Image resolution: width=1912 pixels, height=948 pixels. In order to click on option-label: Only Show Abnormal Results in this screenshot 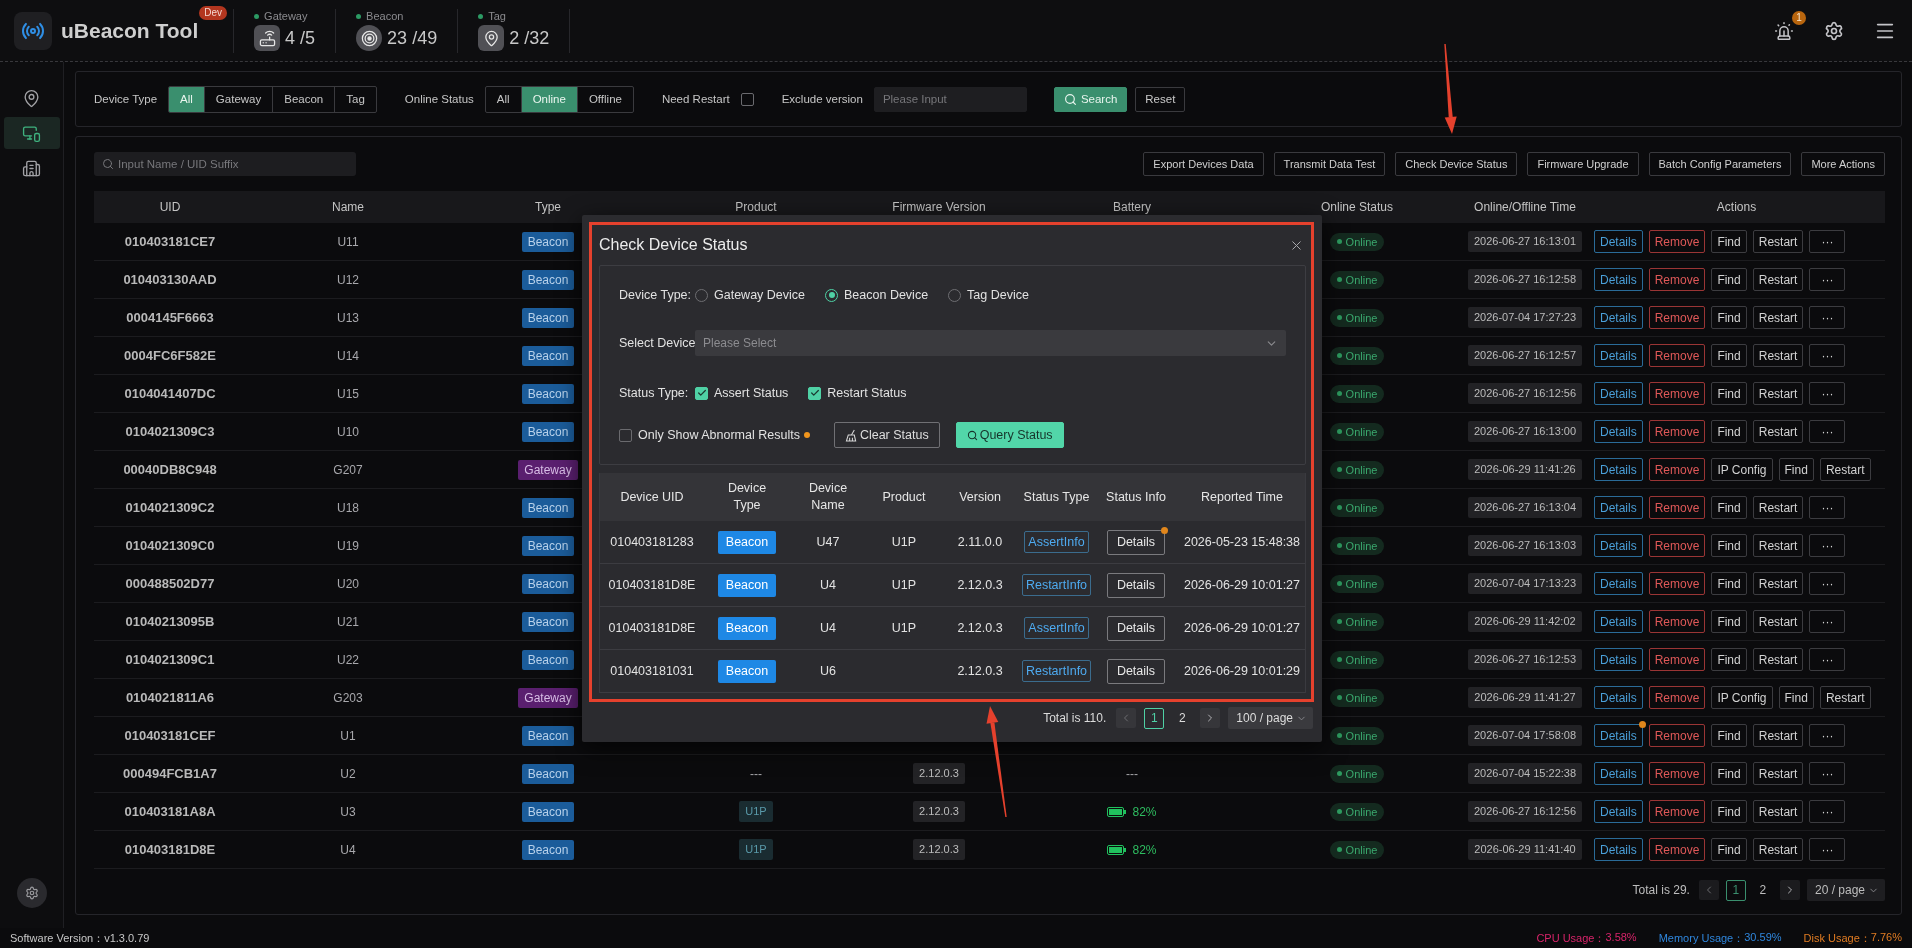, I will do `click(719, 435)`.